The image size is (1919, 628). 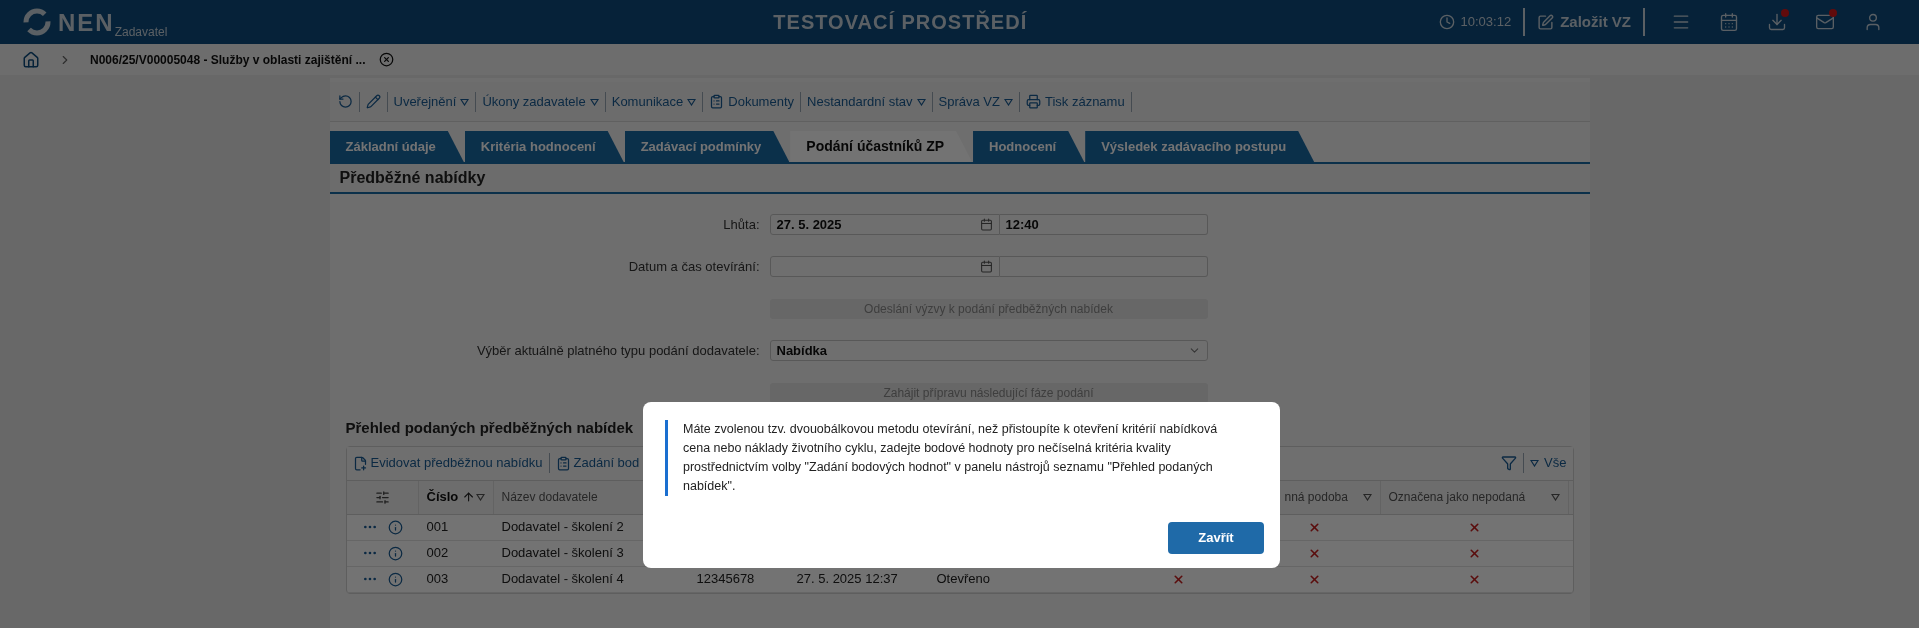 I want to click on table-cell-text: Dodavatel - školení 2, so click(x=562, y=527).